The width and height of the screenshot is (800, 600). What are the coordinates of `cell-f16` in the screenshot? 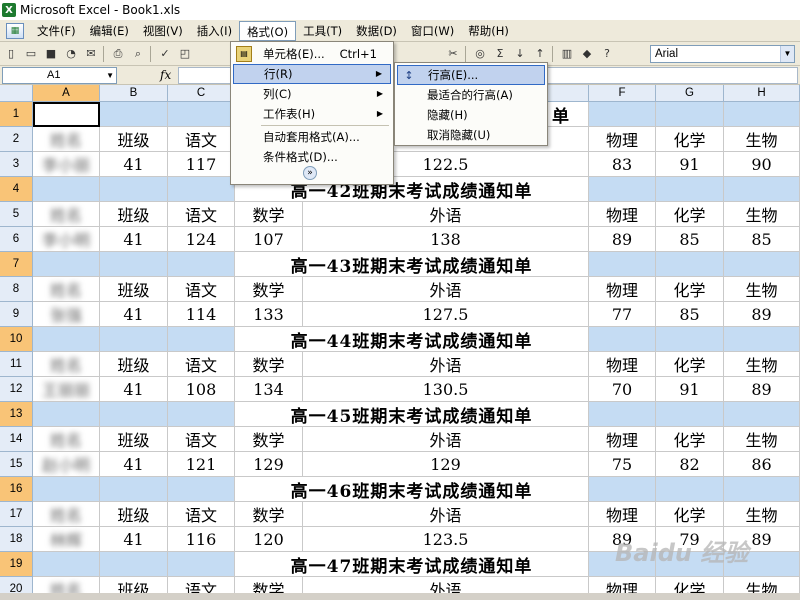 It's located at (622, 489).